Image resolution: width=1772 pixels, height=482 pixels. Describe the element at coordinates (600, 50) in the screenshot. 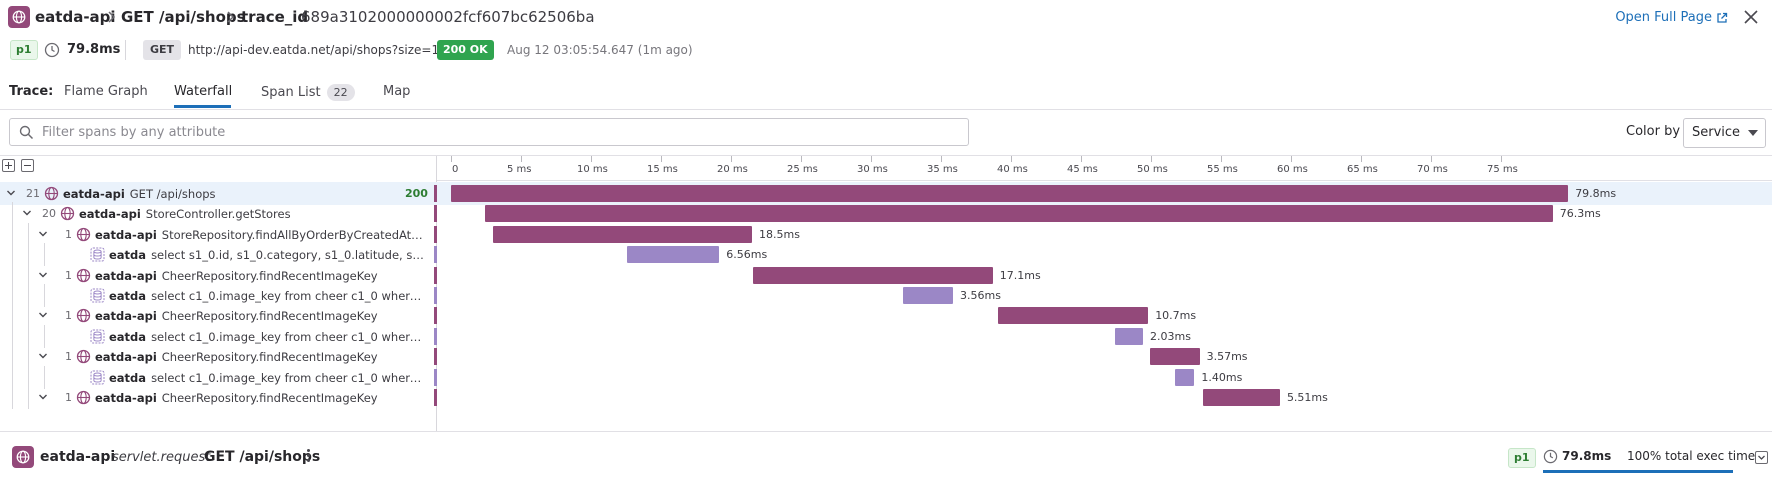

I see `trace-timestamp: Aug 12 03:05:54.647 (1m ago)` at that location.